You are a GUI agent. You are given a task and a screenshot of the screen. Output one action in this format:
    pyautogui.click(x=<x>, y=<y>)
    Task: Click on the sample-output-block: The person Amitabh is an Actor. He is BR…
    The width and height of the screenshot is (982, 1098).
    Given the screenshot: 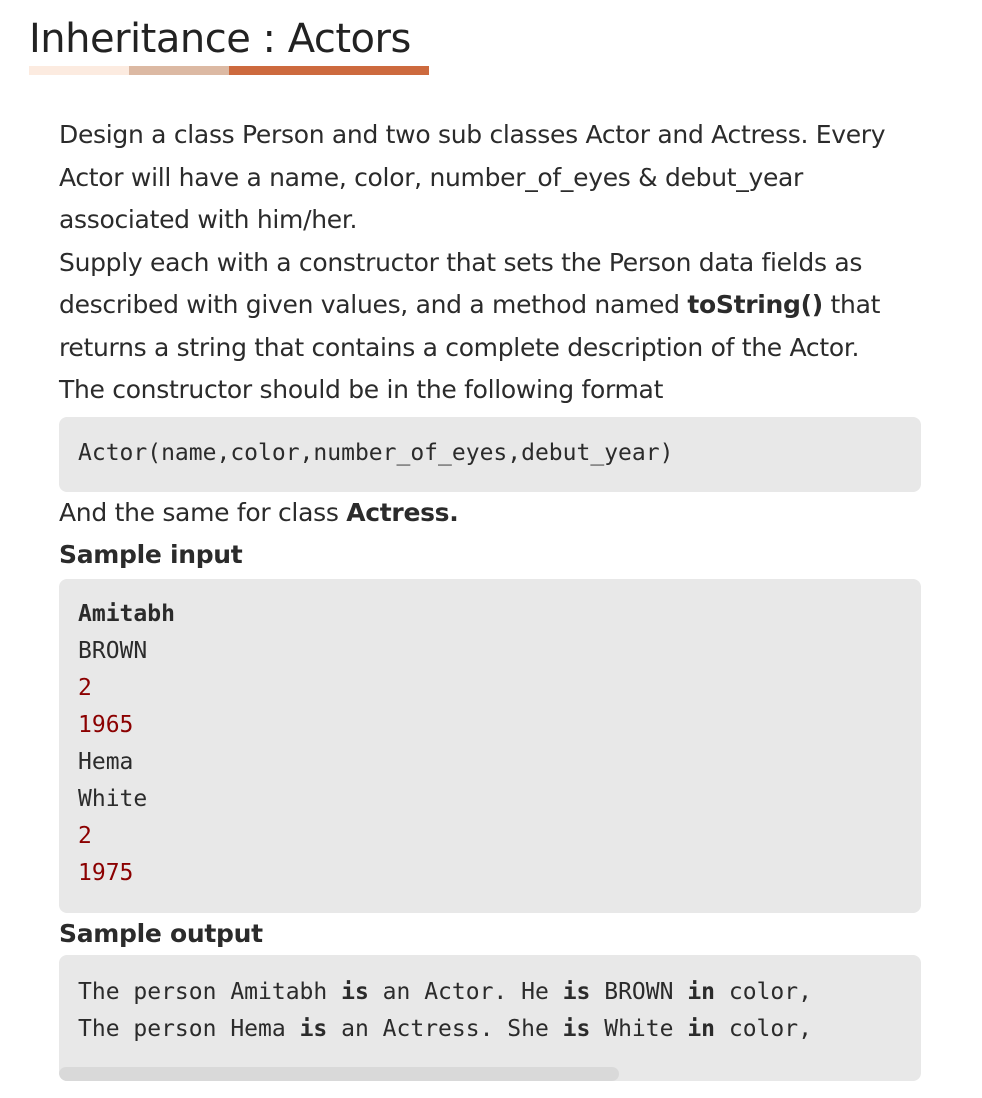 What is the action you would take?
    pyautogui.click(x=490, y=1018)
    